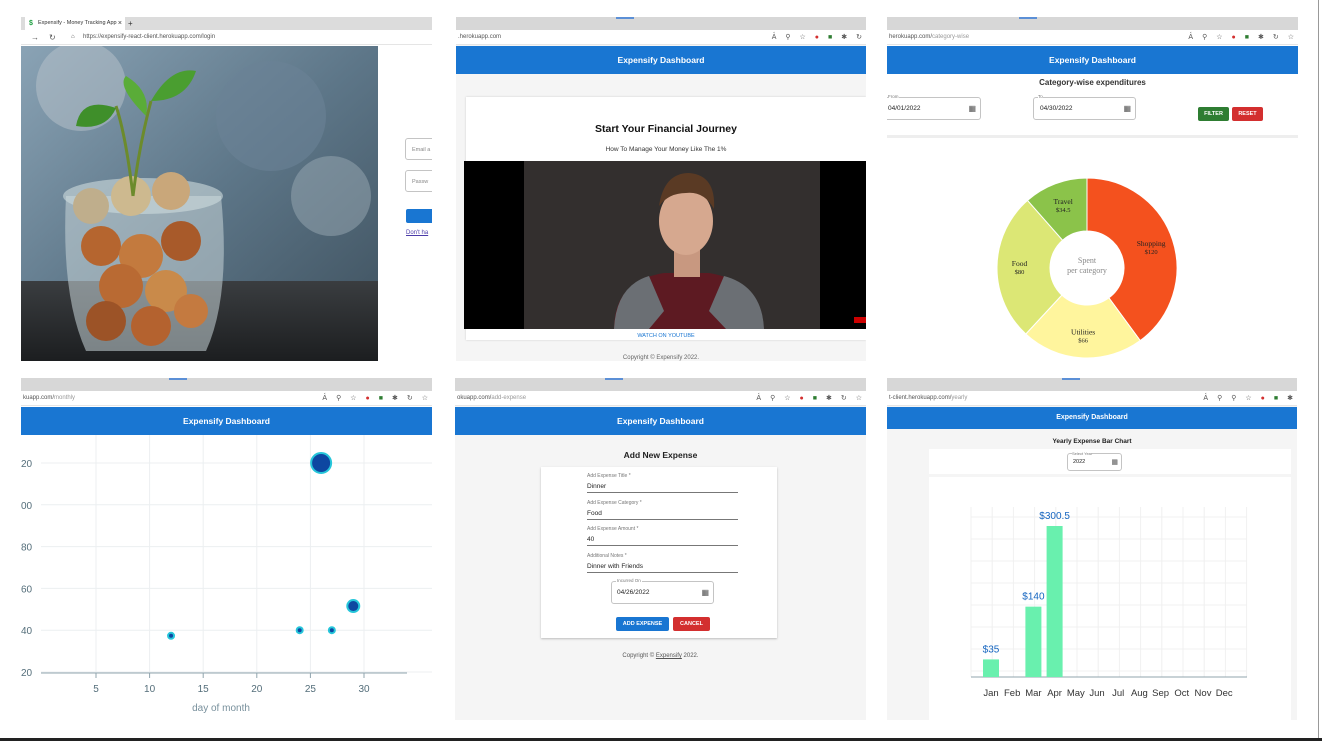  Describe the element at coordinates (1087, 260) in the screenshot. I see `center-label-line1: Spent` at that location.